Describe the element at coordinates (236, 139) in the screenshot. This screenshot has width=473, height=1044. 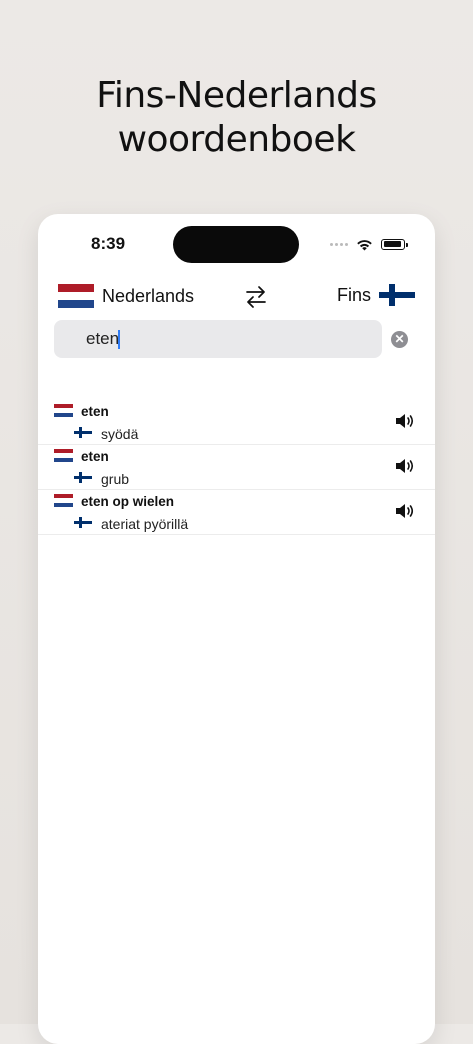
I see `promo-title-line2: woordenboek` at that location.